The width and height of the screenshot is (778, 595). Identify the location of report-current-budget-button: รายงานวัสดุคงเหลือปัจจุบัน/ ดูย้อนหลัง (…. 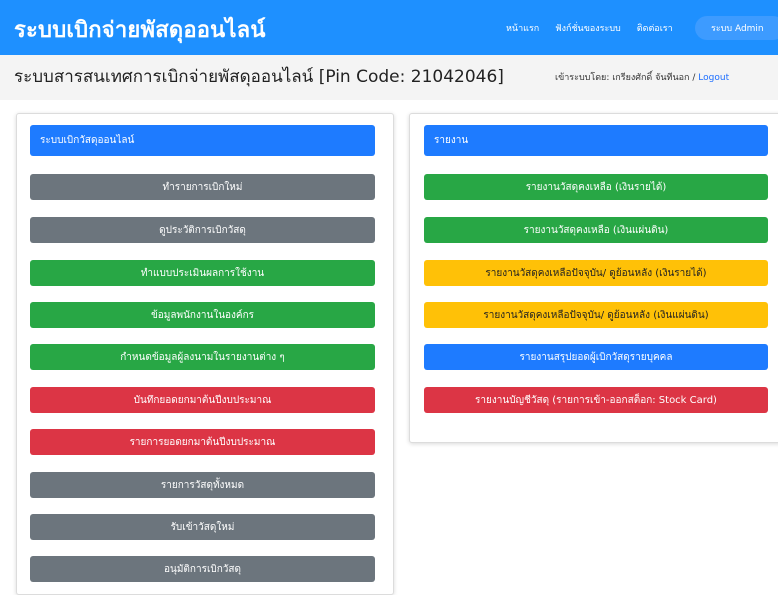
(596, 315).